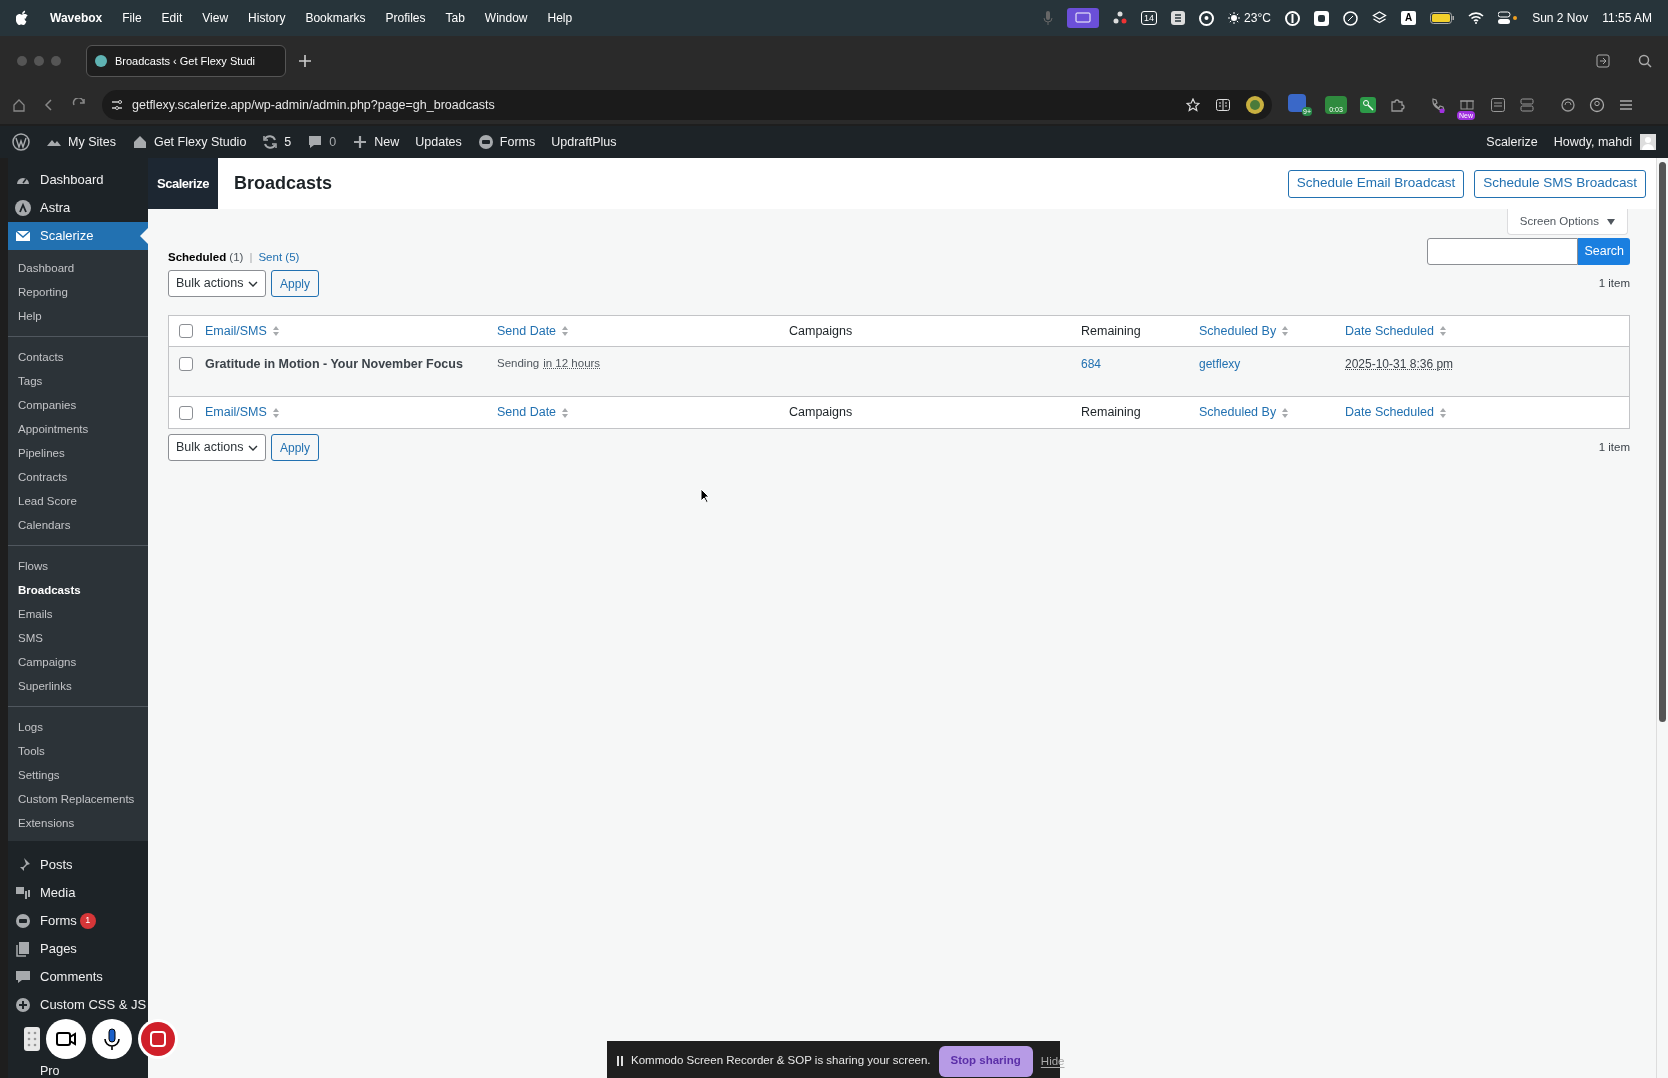 The image size is (1668, 1078). What do you see at coordinates (1604, 252) in the screenshot?
I see `search-button: Search` at bounding box center [1604, 252].